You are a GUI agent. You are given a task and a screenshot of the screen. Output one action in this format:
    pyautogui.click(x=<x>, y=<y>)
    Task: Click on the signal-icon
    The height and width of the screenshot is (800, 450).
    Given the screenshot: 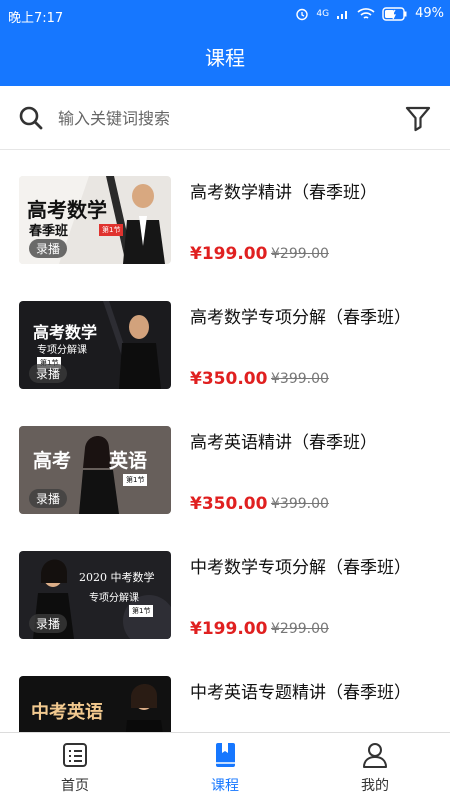 What is the action you would take?
    pyautogui.click(x=342, y=14)
    